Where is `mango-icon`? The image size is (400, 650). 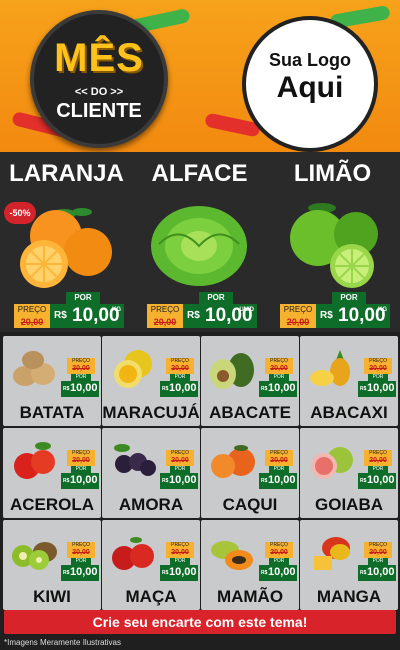 mango-icon is located at coordinates (332, 553).